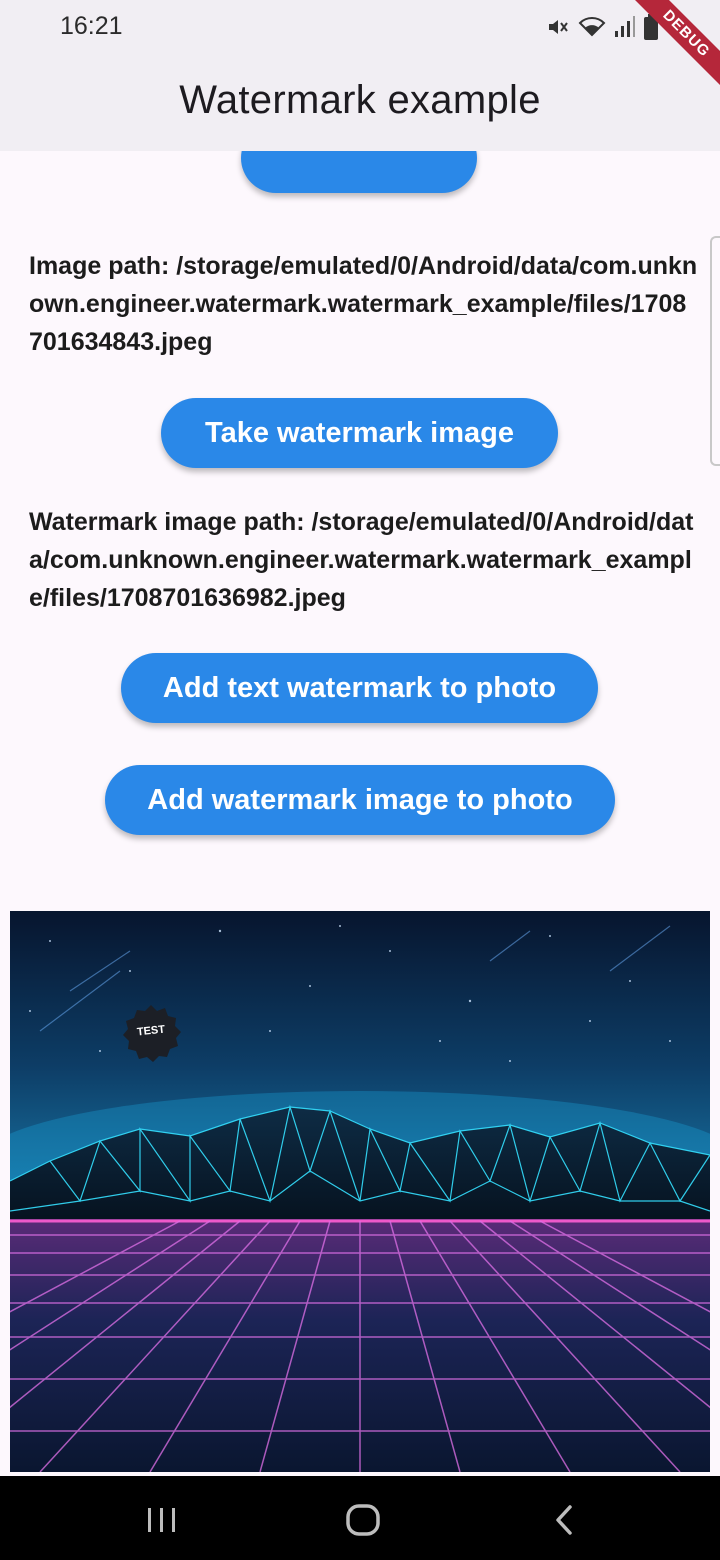  Describe the element at coordinates (564, 1520) in the screenshot. I see `back-icon` at that location.